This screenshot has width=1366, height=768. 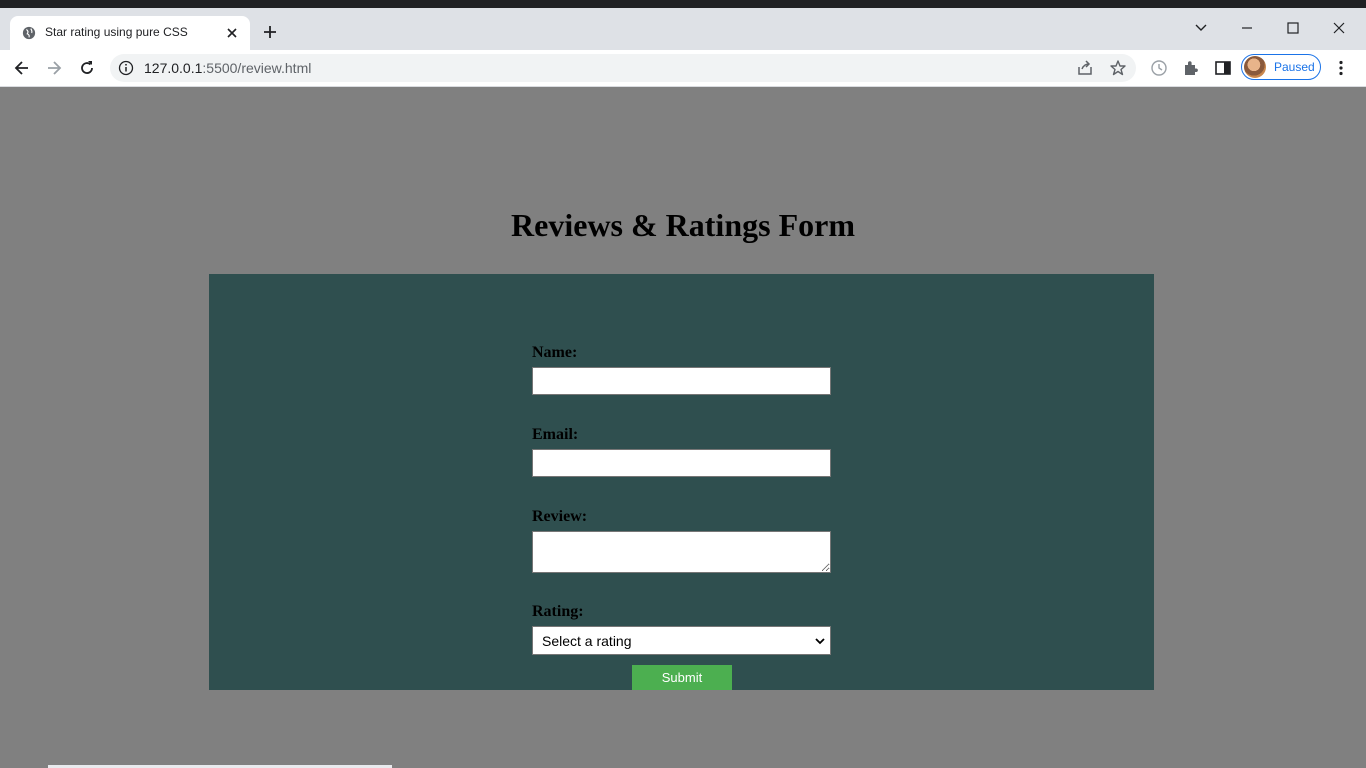 What do you see at coordinates (1294, 67) in the screenshot?
I see `profile-status: Paused` at bounding box center [1294, 67].